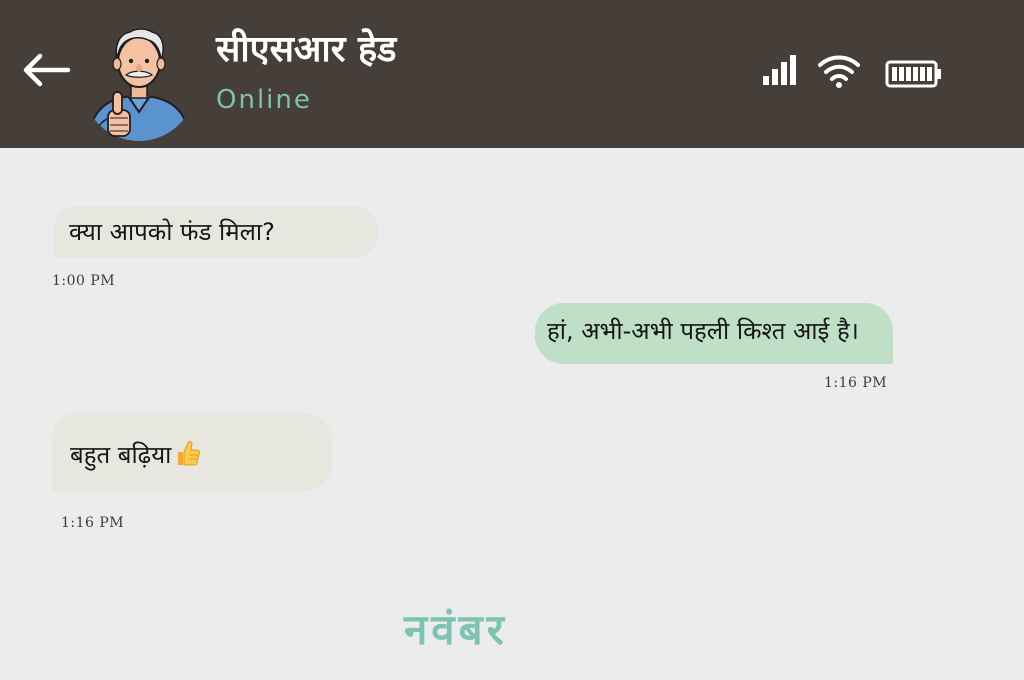 The width and height of the screenshot is (1024, 680). Describe the element at coordinates (456, 629) in the screenshot. I see `month-label: नवंबर` at that location.